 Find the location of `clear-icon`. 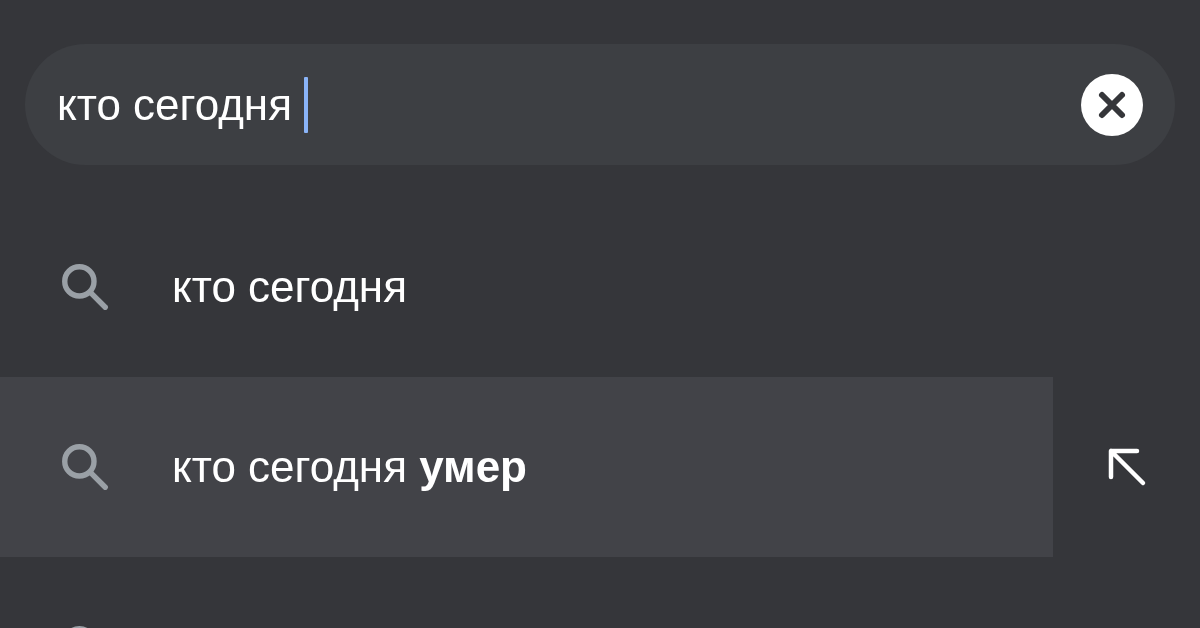

clear-icon is located at coordinates (1112, 104).